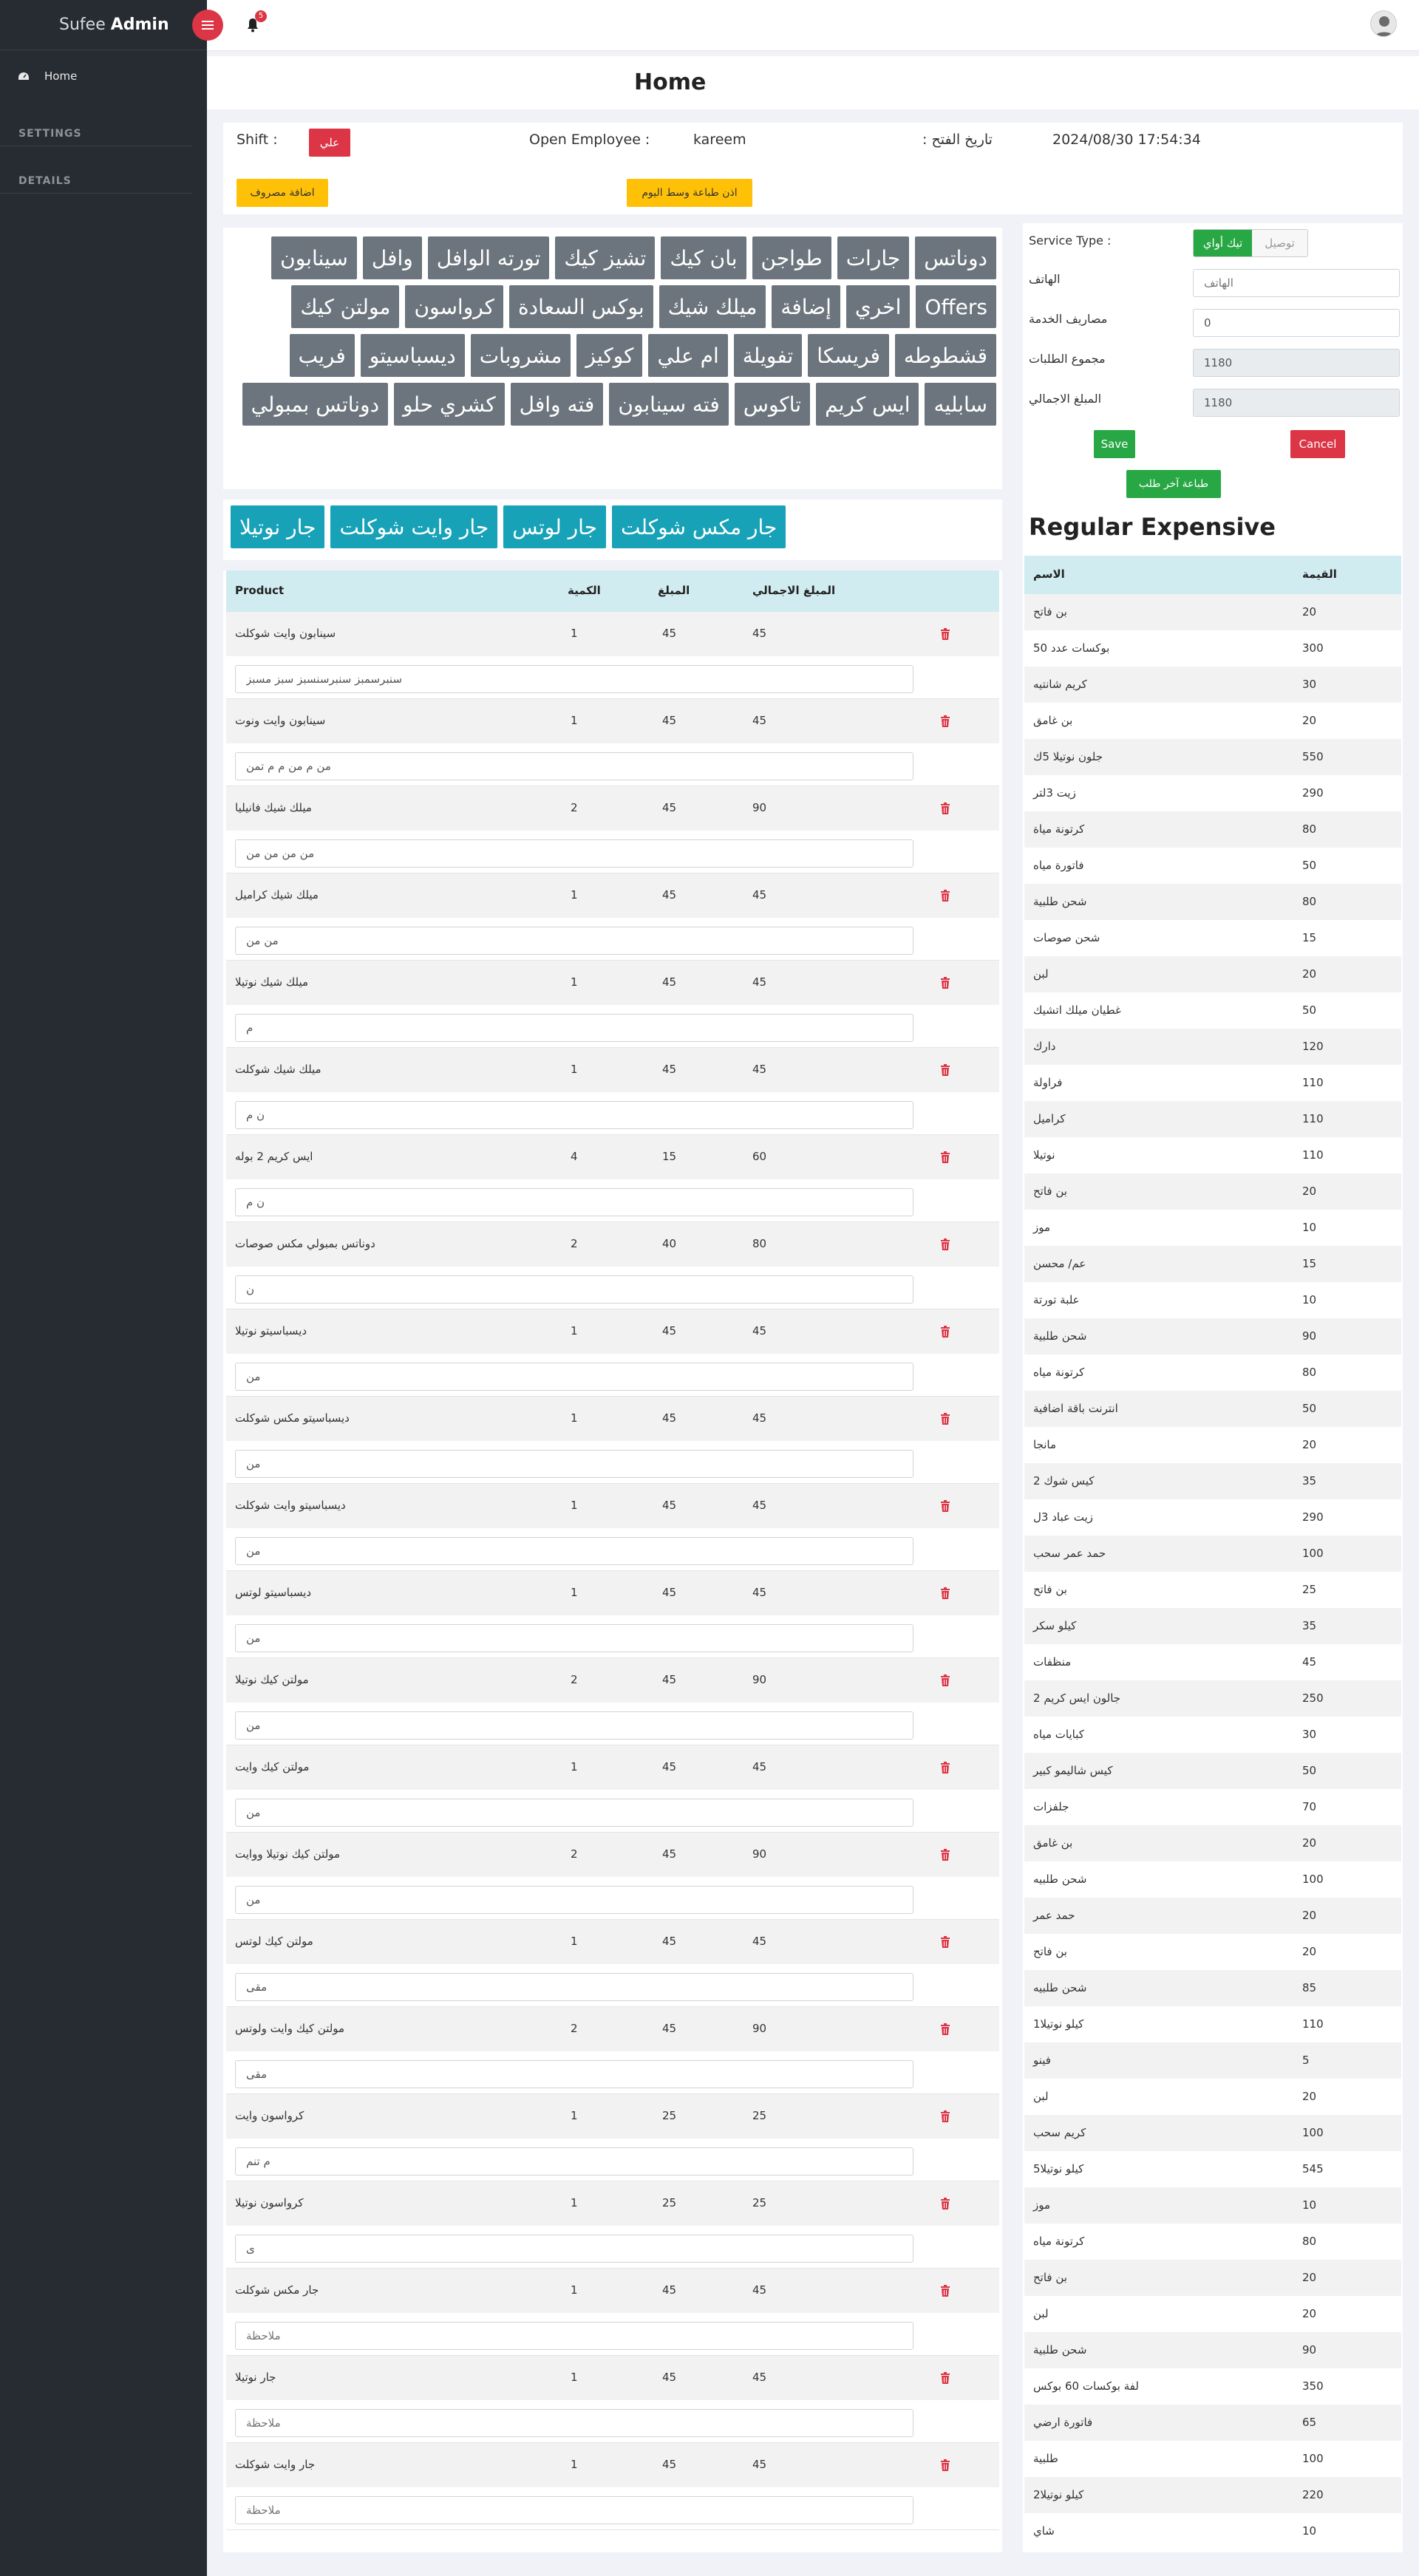  Describe the element at coordinates (772, 404) in the screenshot. I see `category-button: تاكوس` at that location.